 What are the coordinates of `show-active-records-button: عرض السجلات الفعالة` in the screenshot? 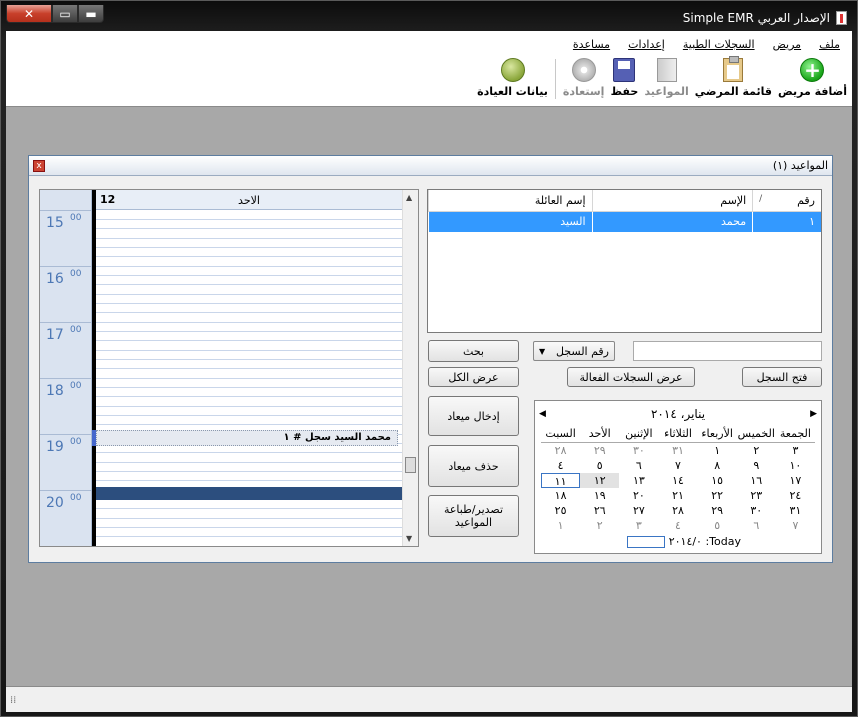 It's located at (631, 377).